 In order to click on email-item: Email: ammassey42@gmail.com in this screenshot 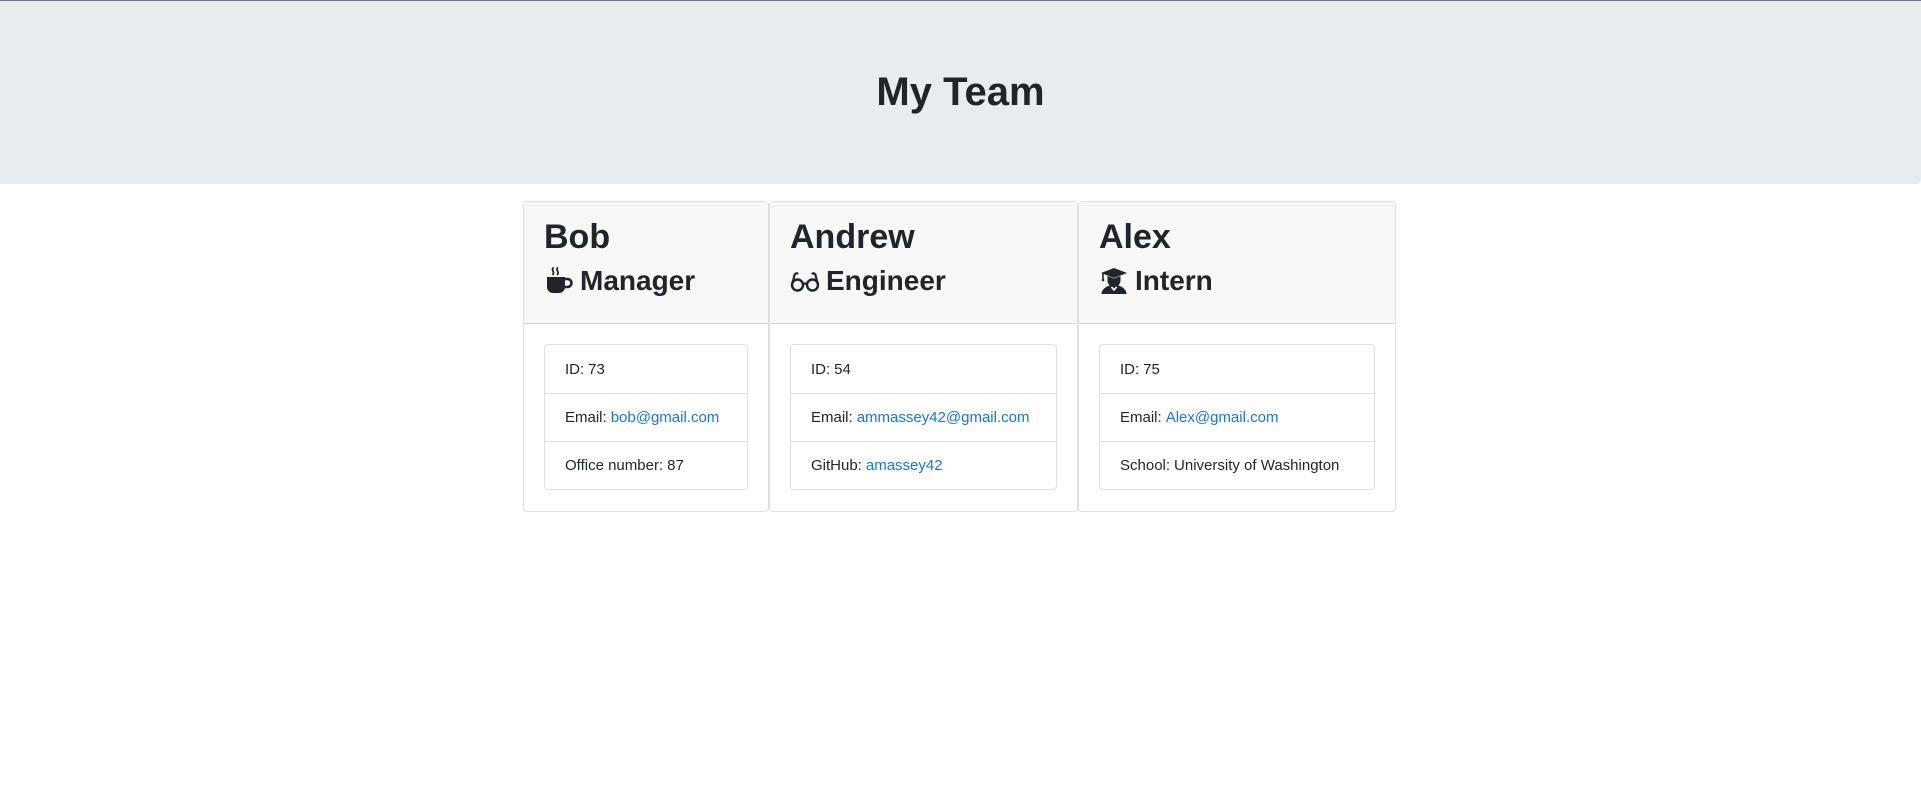, I will do `click(923, 417)`.